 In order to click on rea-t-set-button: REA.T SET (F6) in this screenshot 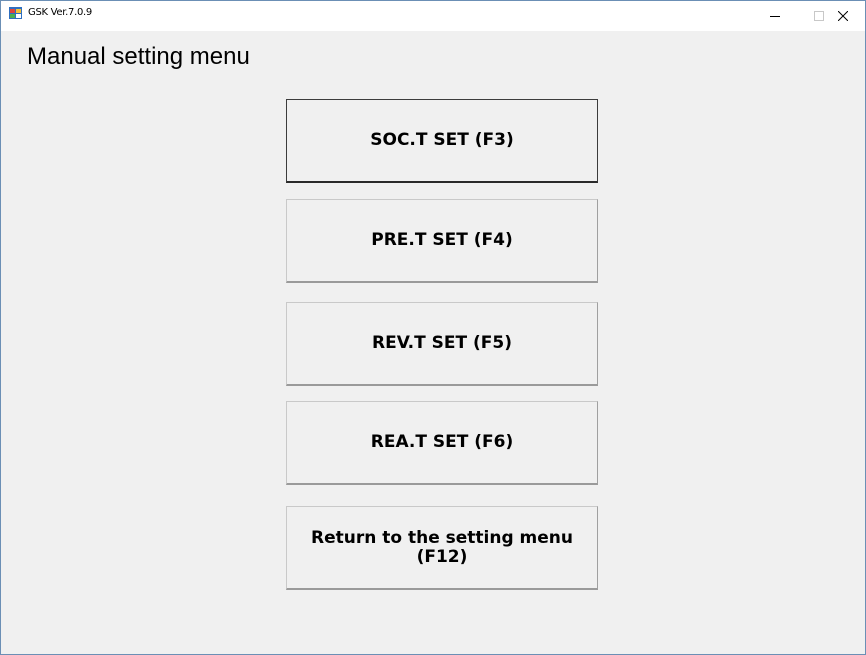, I will do `click(442, 443)`.